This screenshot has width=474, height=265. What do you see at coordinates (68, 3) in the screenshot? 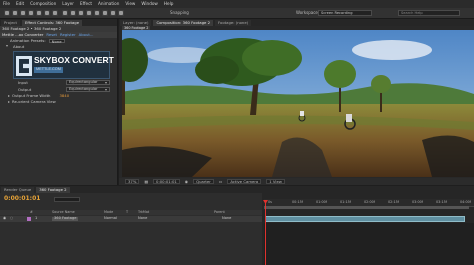
I see `menu-layer: Layer` at bounding box center [68, 3].